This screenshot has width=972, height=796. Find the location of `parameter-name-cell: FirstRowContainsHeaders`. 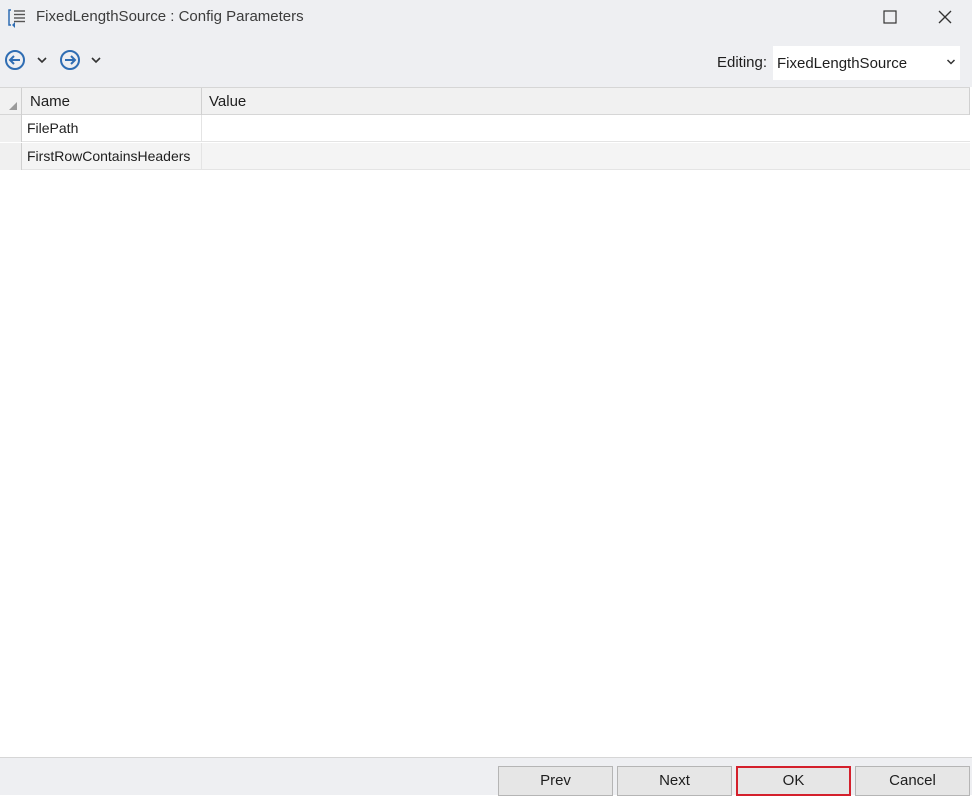

parameter-name-cell: FirstRowContainsHeaders is located at coordinates (112, 156).